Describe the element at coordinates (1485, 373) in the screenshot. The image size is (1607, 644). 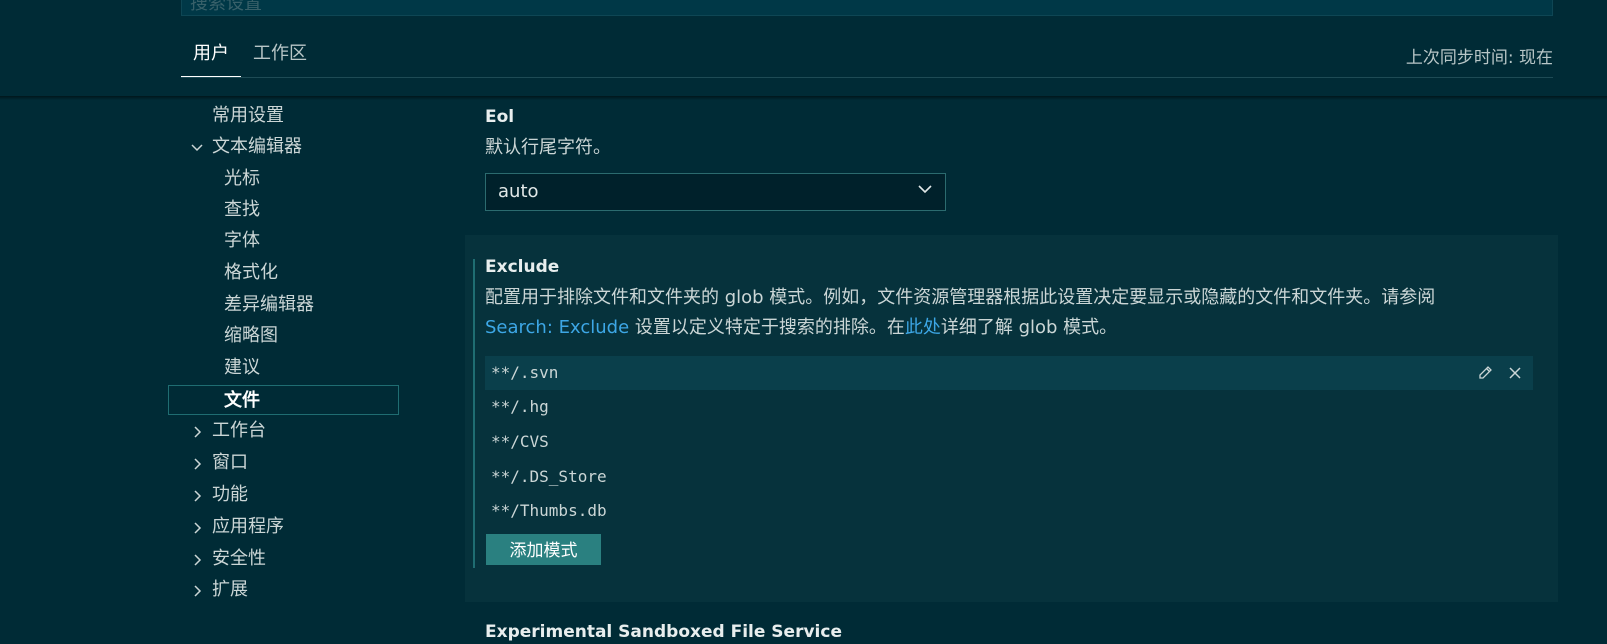
I see `edit-icon` at that location.